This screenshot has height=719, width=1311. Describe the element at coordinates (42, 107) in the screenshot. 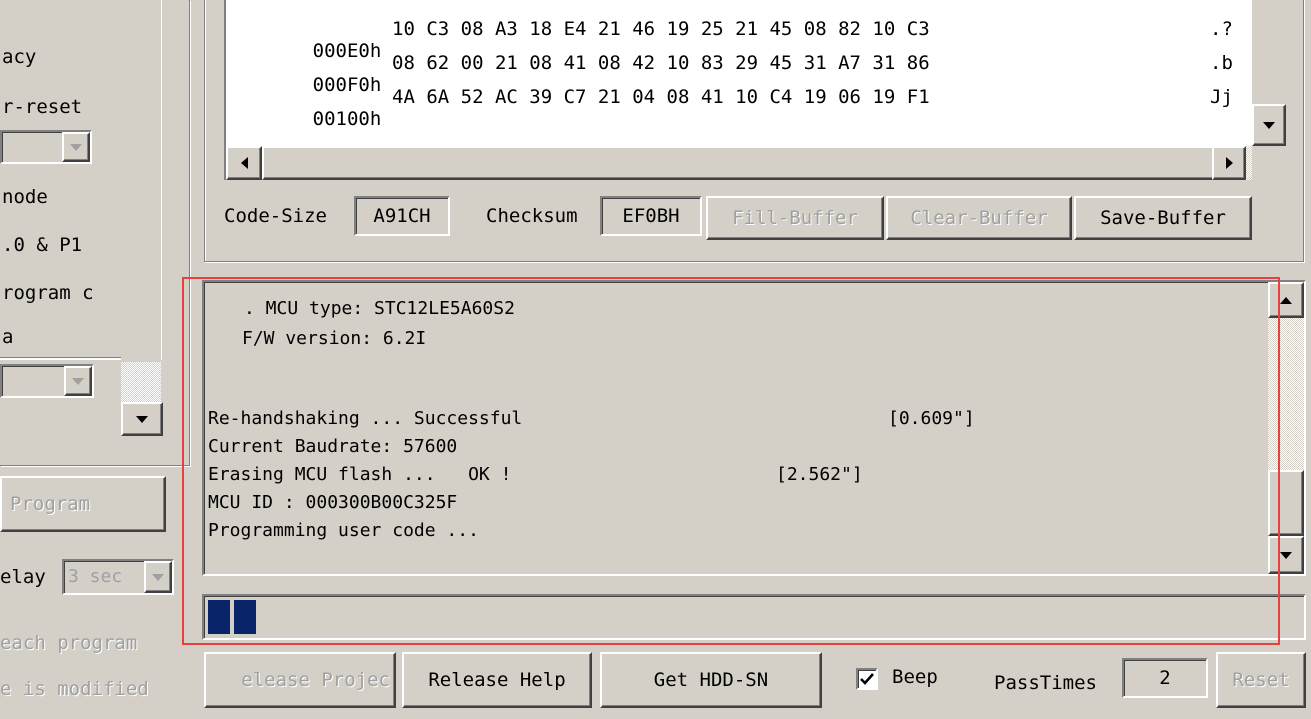

I see `option-label-reset: r-reset` at that location.